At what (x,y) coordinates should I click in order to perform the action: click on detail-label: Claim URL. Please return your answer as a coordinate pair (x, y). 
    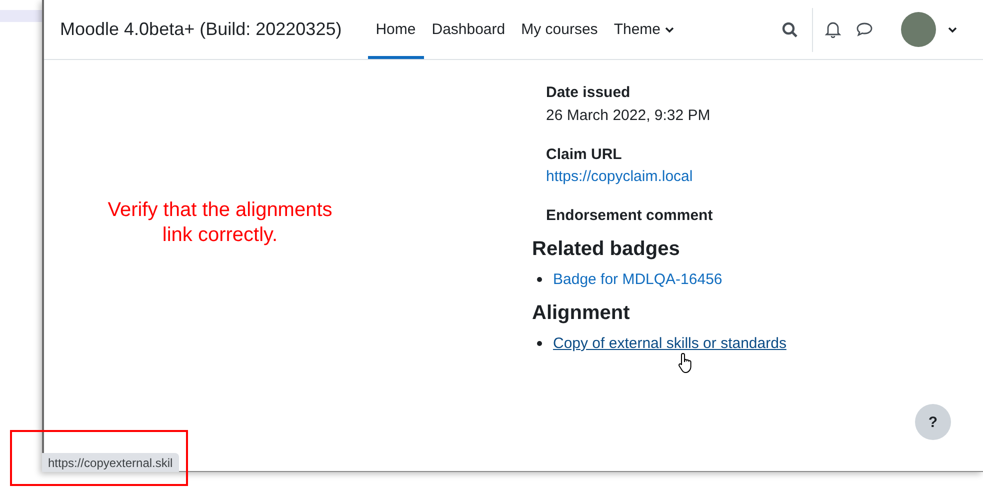
    Looking at the image, I should click on (584, 154).